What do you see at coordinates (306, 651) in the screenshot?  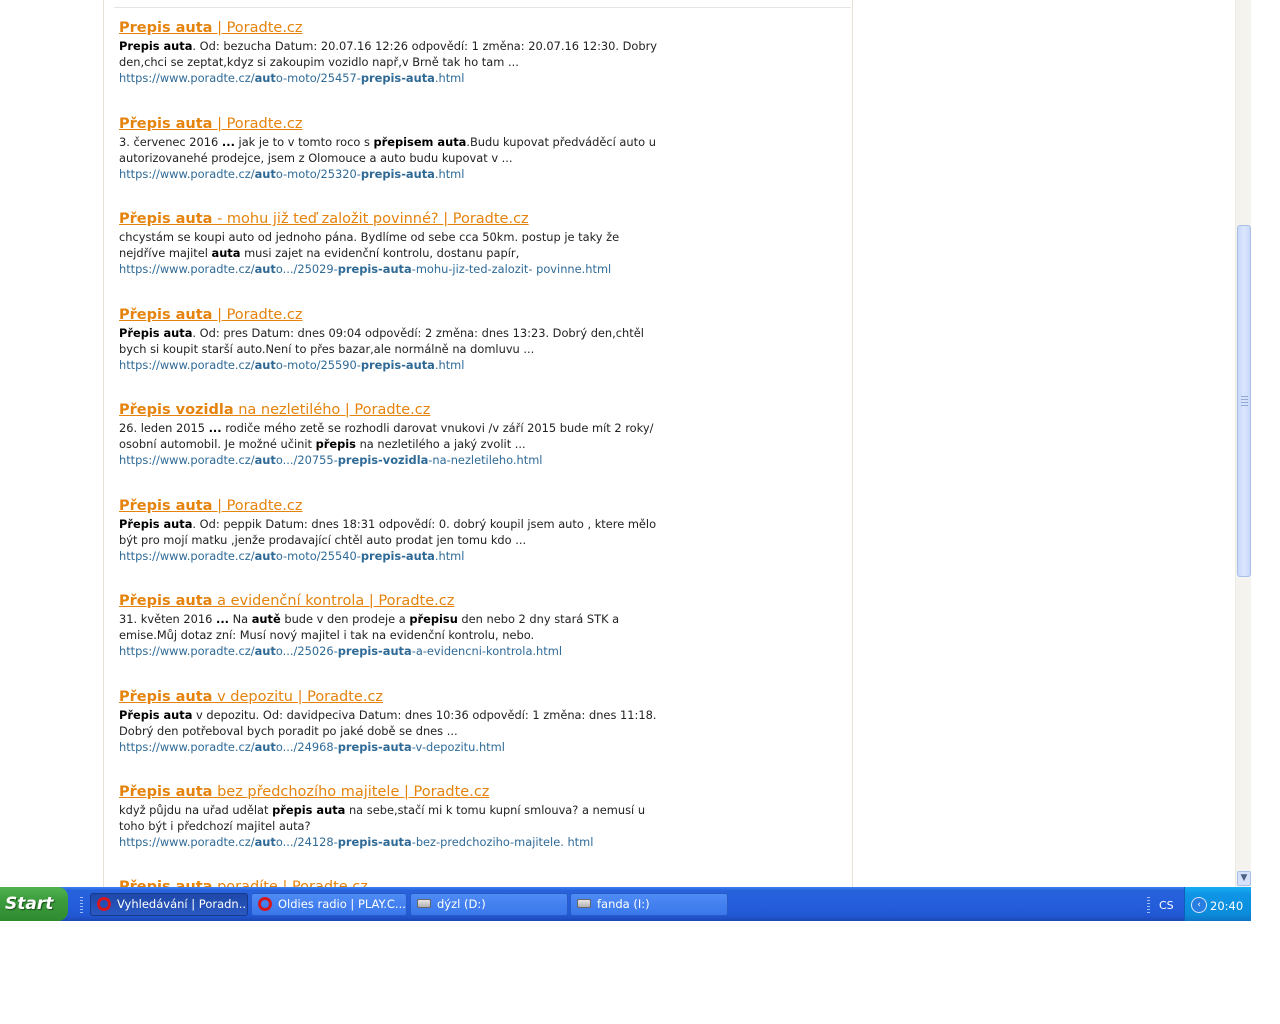 I see `url-text: o.../25026-` at bounding box center [306, 651].